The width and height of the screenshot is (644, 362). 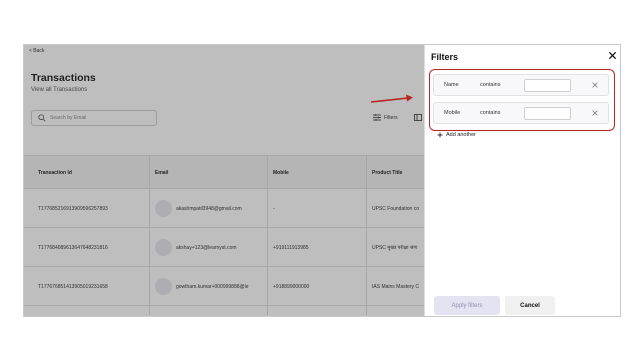 What do you see at coordinates (36, 51) in the screenshot?
I see `back-link: < Back` at bounding box center [36, 51].